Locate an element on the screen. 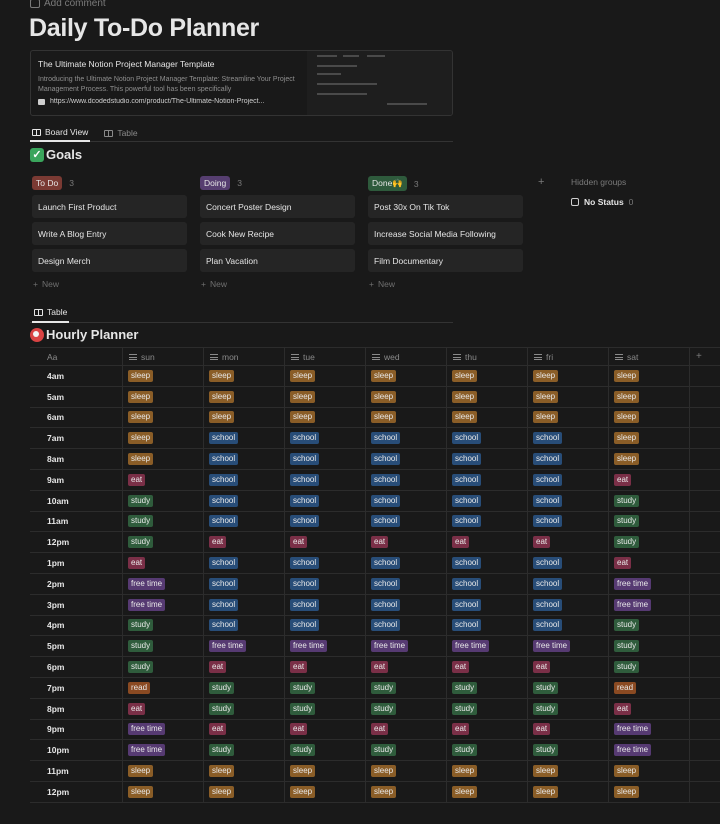  no-status-group: No Status 0 is located at coordinates (602, 202).